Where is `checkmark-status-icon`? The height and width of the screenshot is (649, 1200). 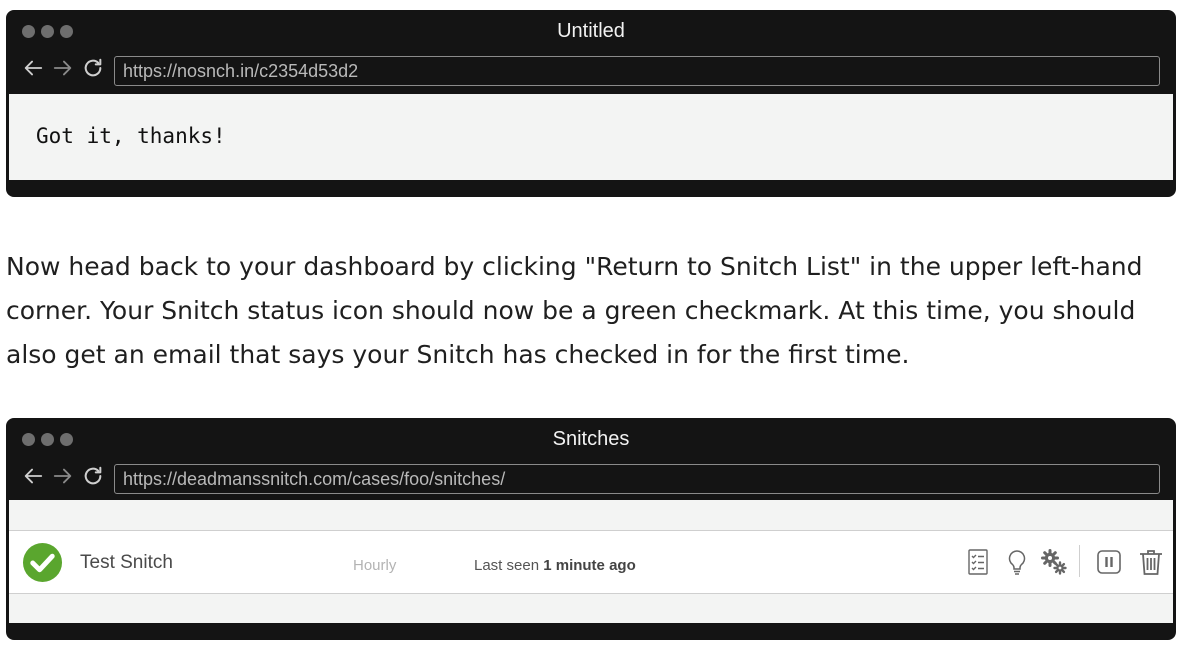
checkmark-status-icon is located at coordinates (42, 562).